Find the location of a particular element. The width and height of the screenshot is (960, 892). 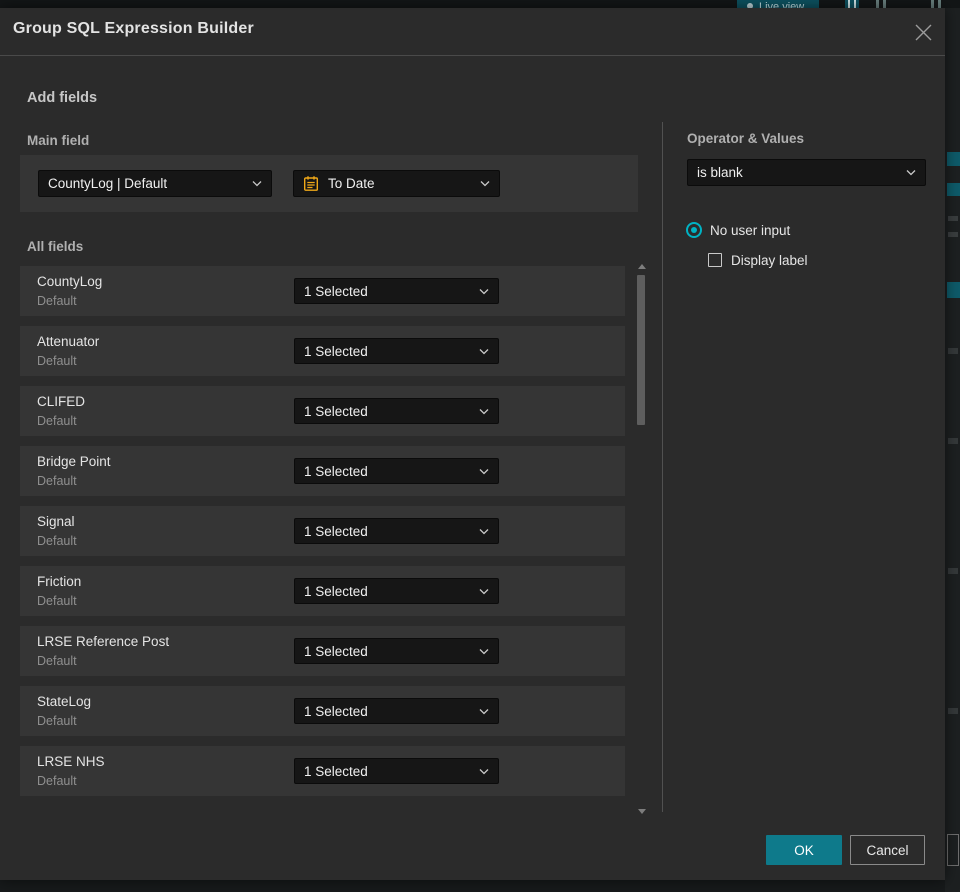

close-button is located at coordinates (923, 32).